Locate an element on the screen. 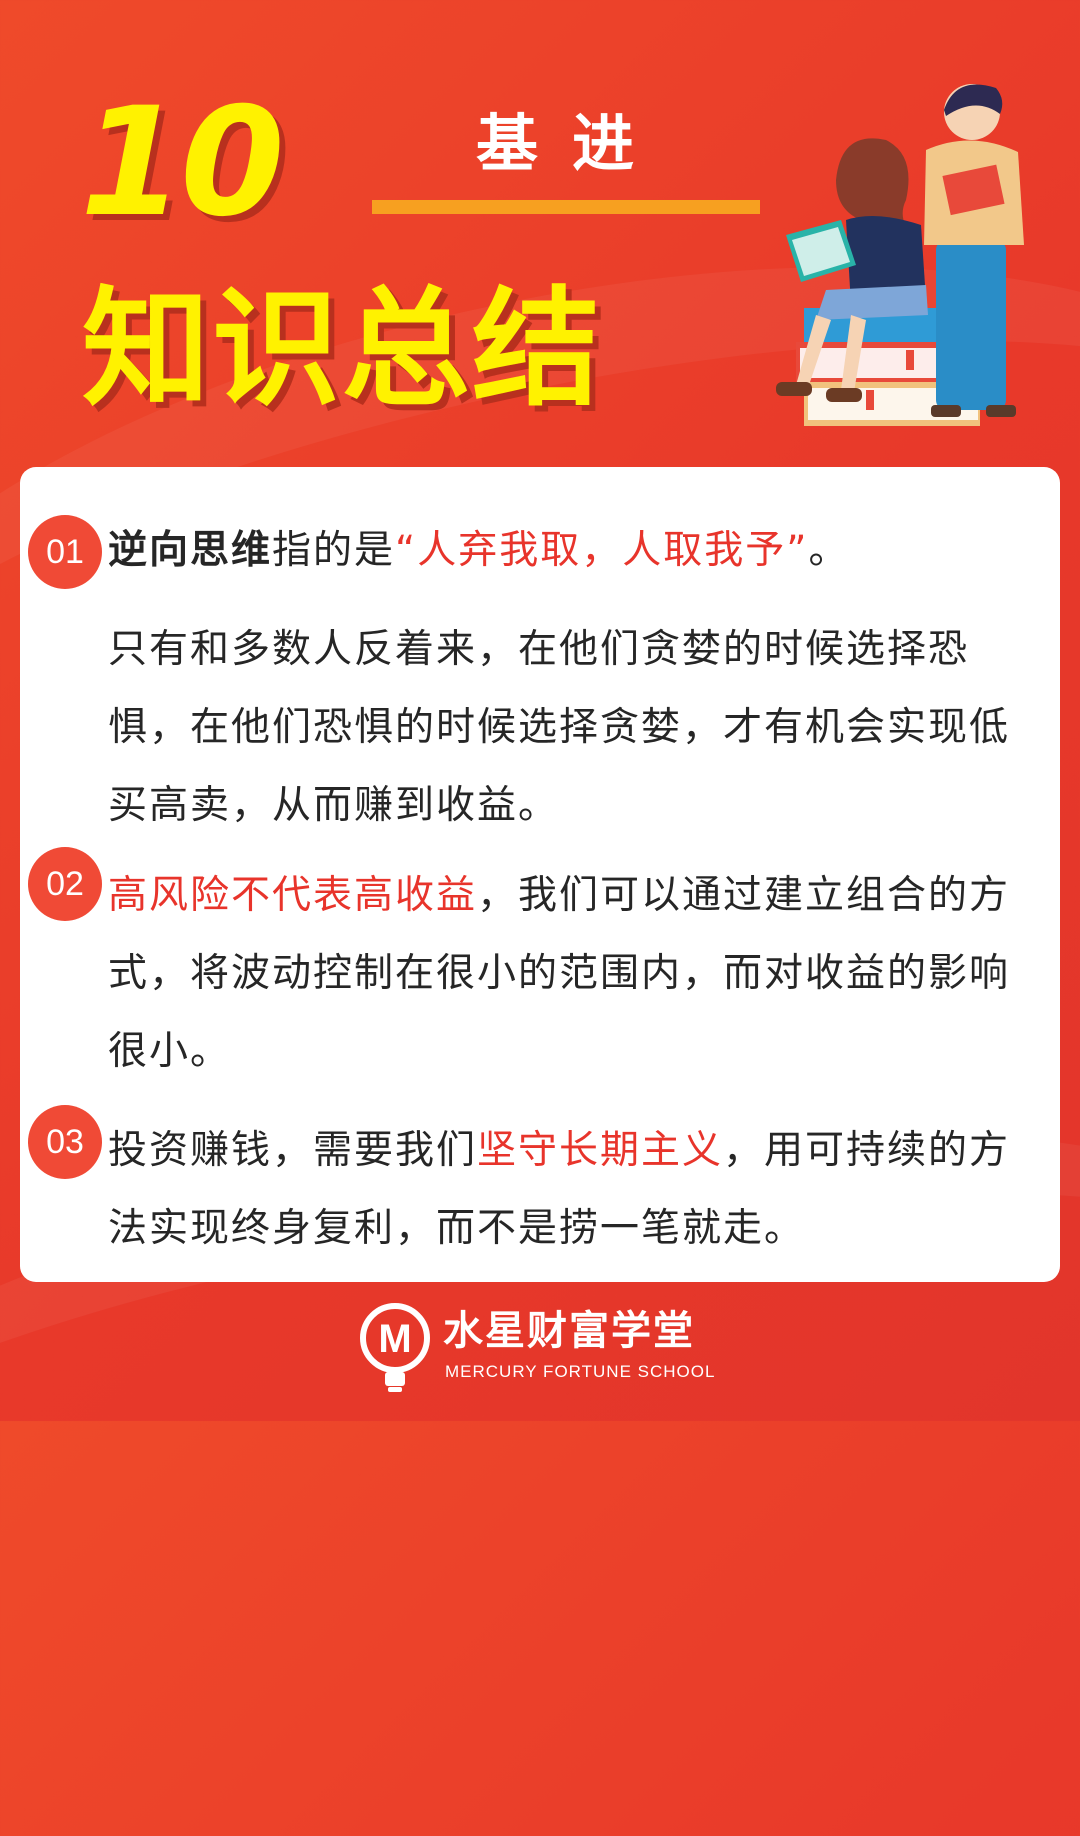 This screenshot has width=1080, height=1836. logo-letter: M is located at coordinates (394, 1339).